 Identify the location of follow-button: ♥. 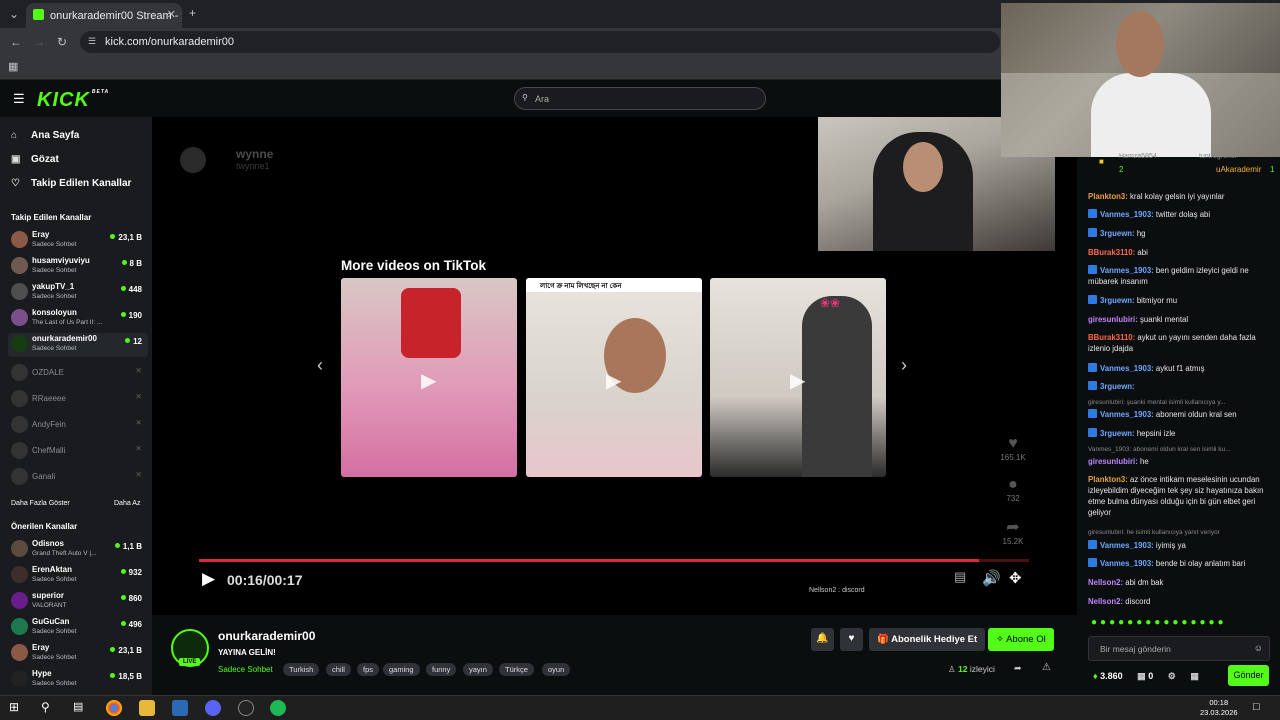
(851, 639).